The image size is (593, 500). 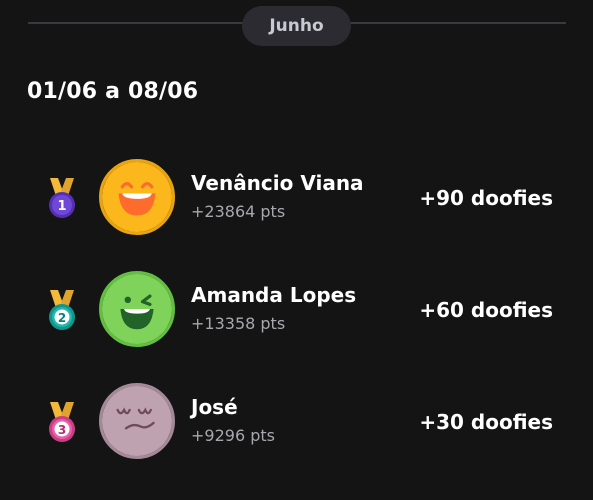 I want to click on month-selector: Junho, so click(x=296, y=26).